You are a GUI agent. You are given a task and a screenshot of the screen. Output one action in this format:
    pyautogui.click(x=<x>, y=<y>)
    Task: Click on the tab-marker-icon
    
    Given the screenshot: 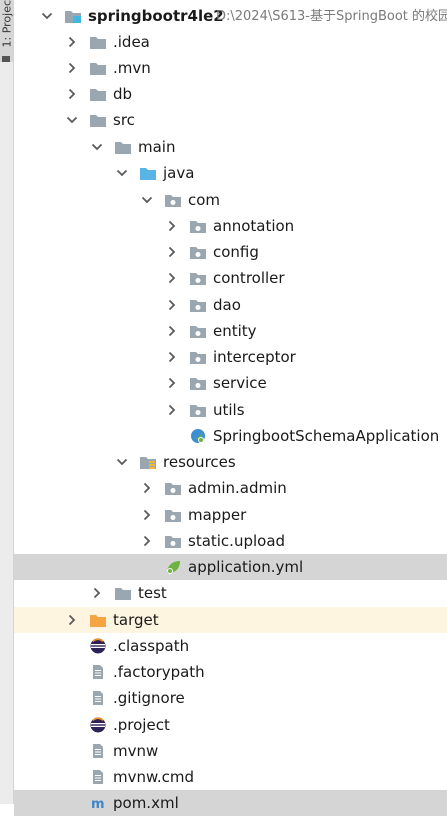 What is the action you would take?
    pyautogui.click(x=6, y=59)
    